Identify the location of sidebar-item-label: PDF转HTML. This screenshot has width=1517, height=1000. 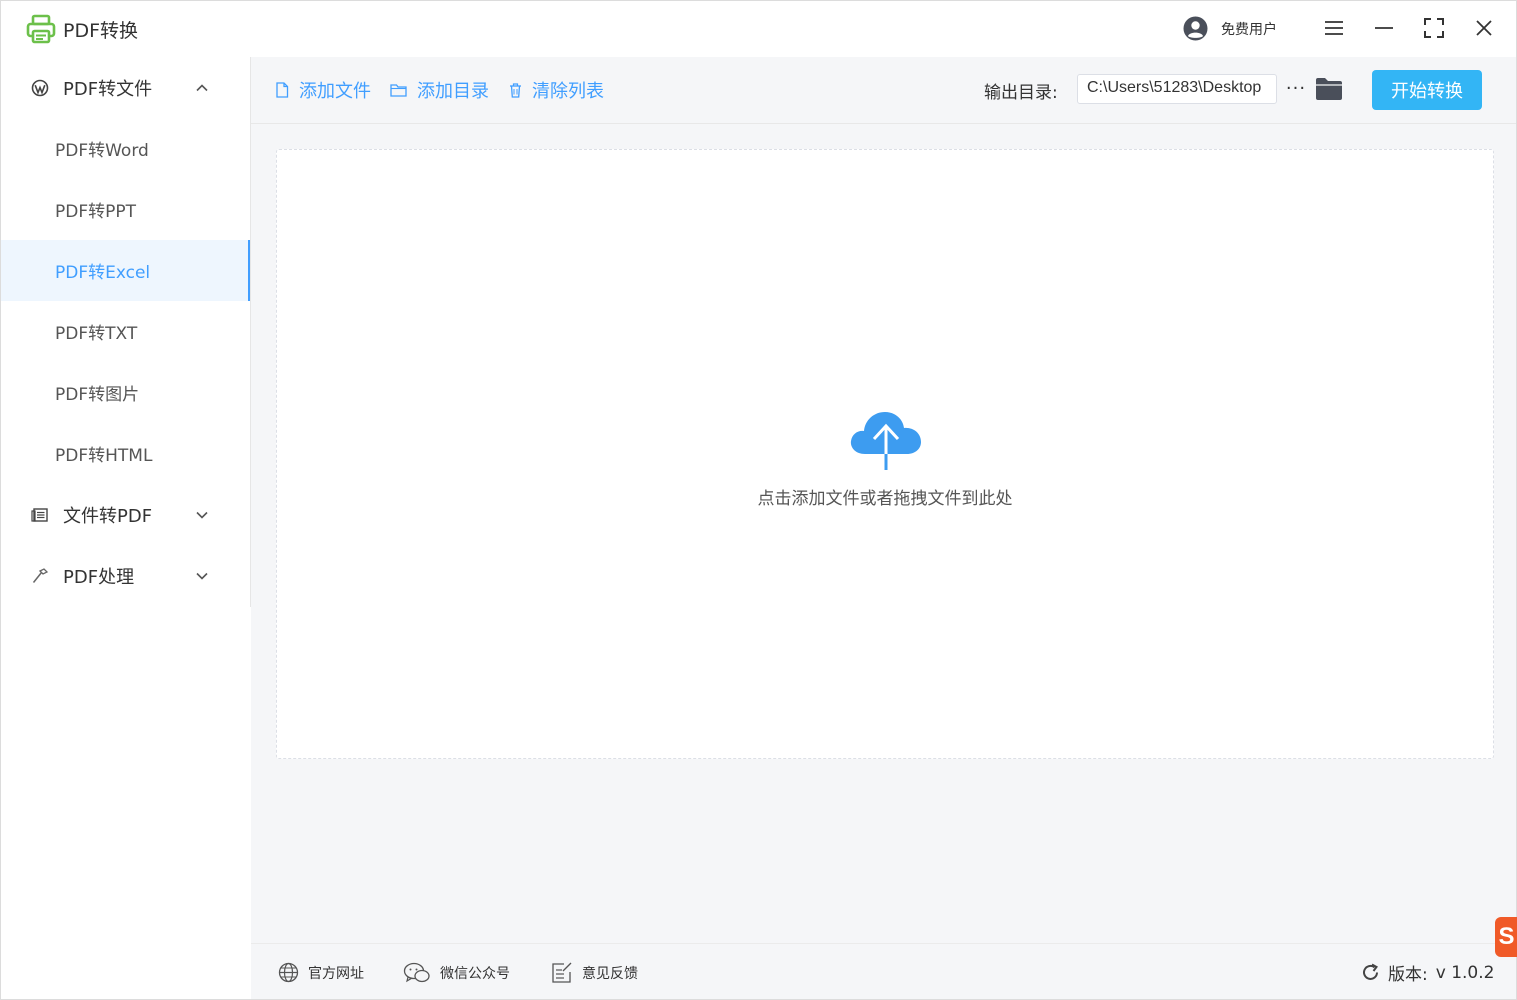
(104, 456).